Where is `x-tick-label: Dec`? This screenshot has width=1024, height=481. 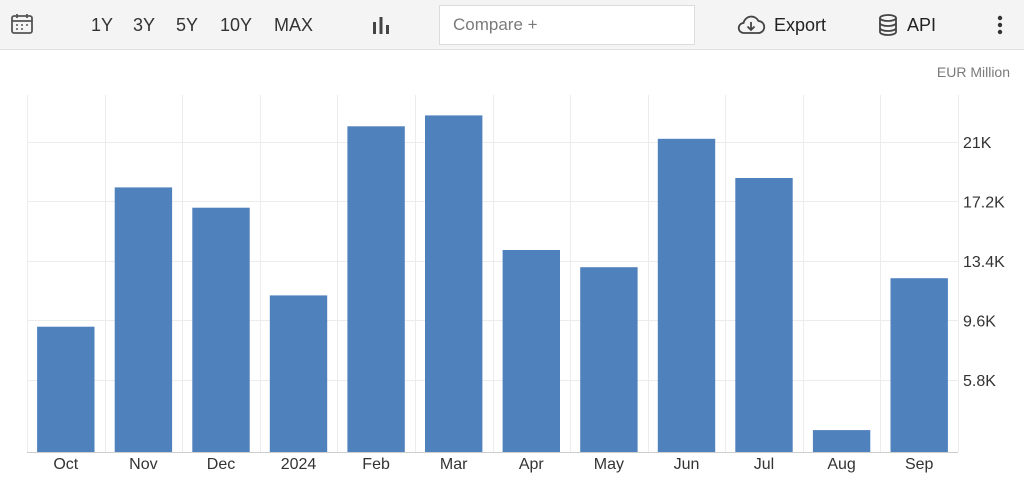
x-tick-label: Dec is located at coordinates (221, 464).